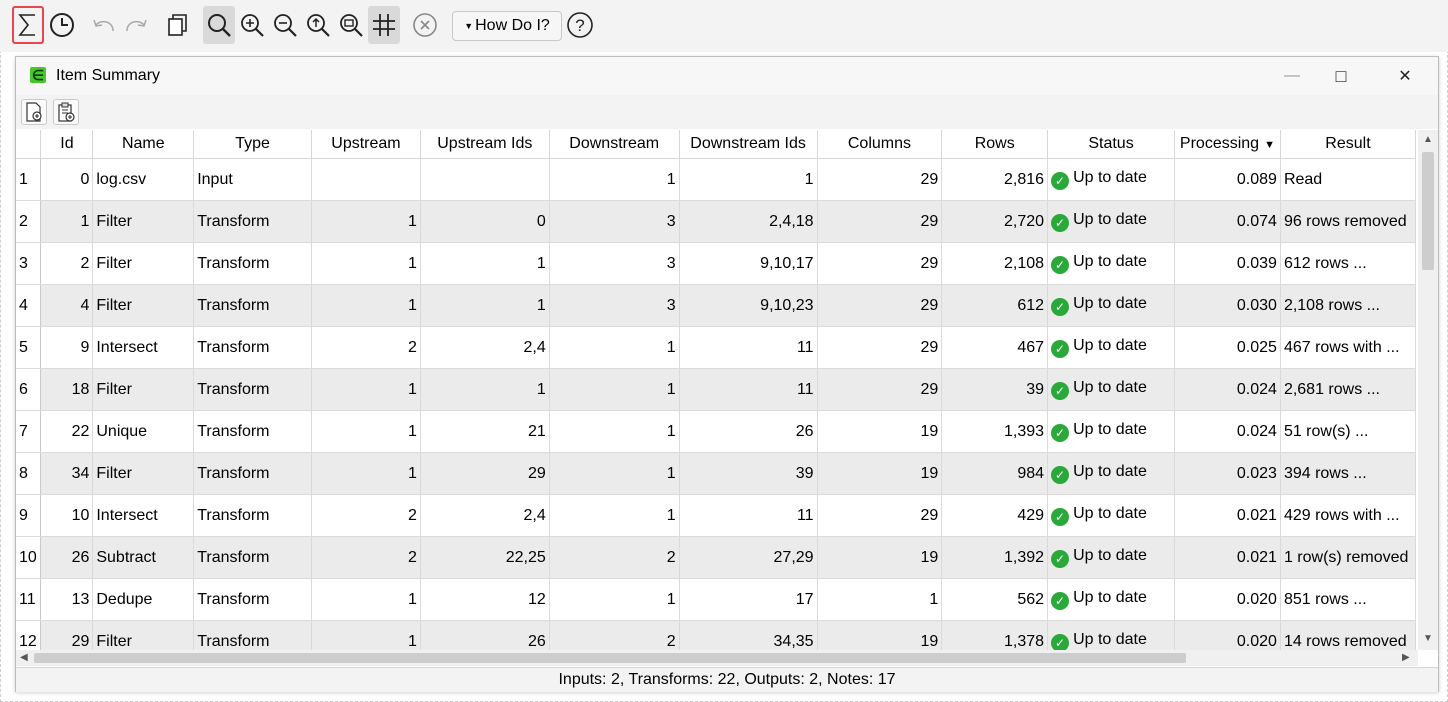 Image resolution: width=1448 pixels, height=702 pixels. I want to click on close-button: ✕, so click(1405, 76).